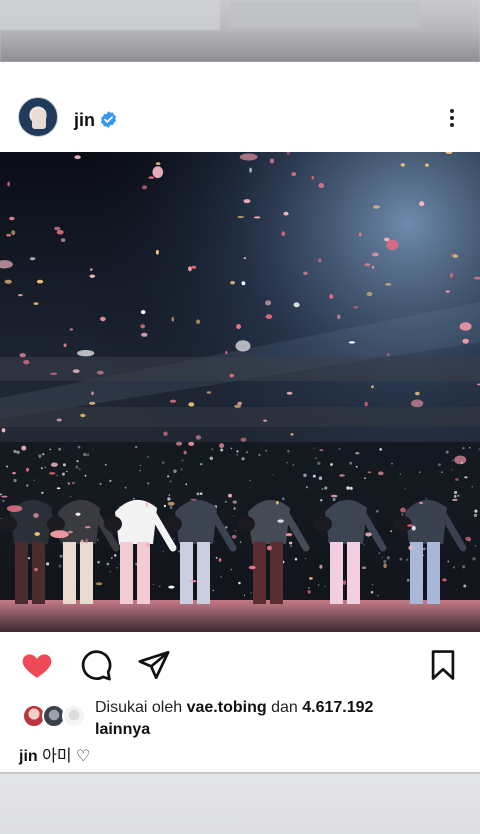 Image resolution: width=480 pixels, height=834 pixels. Describe the element at coordinates (337, 707) in the screenshot. I see `likes-count: 4.617.192` at that location.